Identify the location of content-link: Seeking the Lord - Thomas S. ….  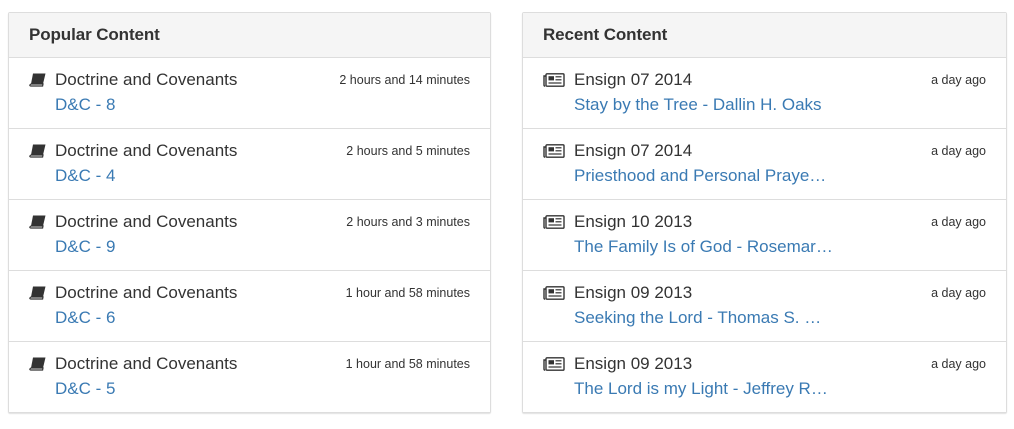
(697, 318).